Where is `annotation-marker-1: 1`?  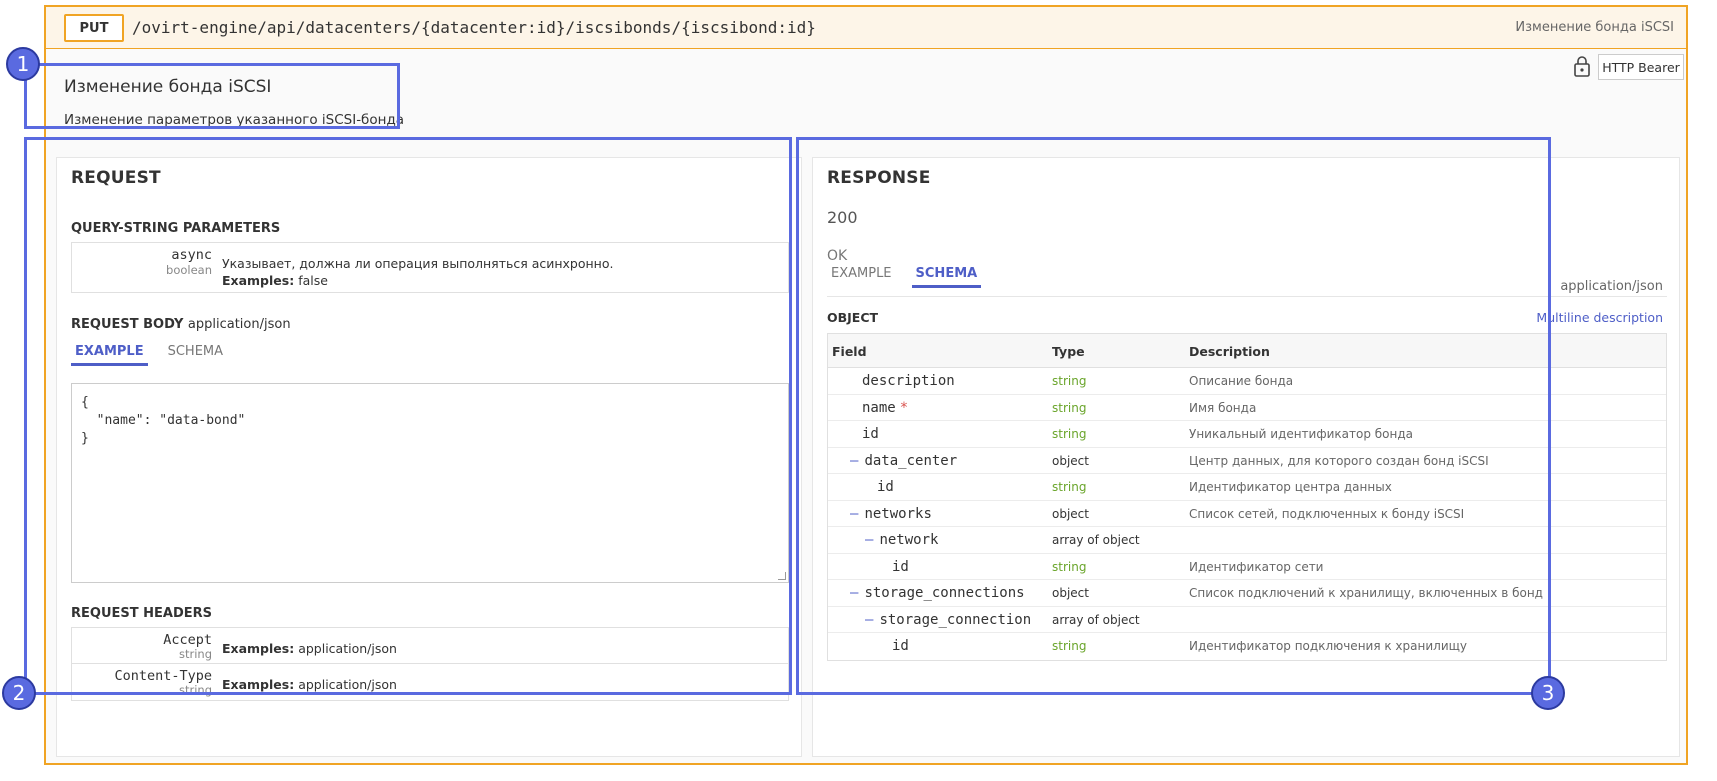 annotation-marker-1: 1 is located at coordinates (23, 64).